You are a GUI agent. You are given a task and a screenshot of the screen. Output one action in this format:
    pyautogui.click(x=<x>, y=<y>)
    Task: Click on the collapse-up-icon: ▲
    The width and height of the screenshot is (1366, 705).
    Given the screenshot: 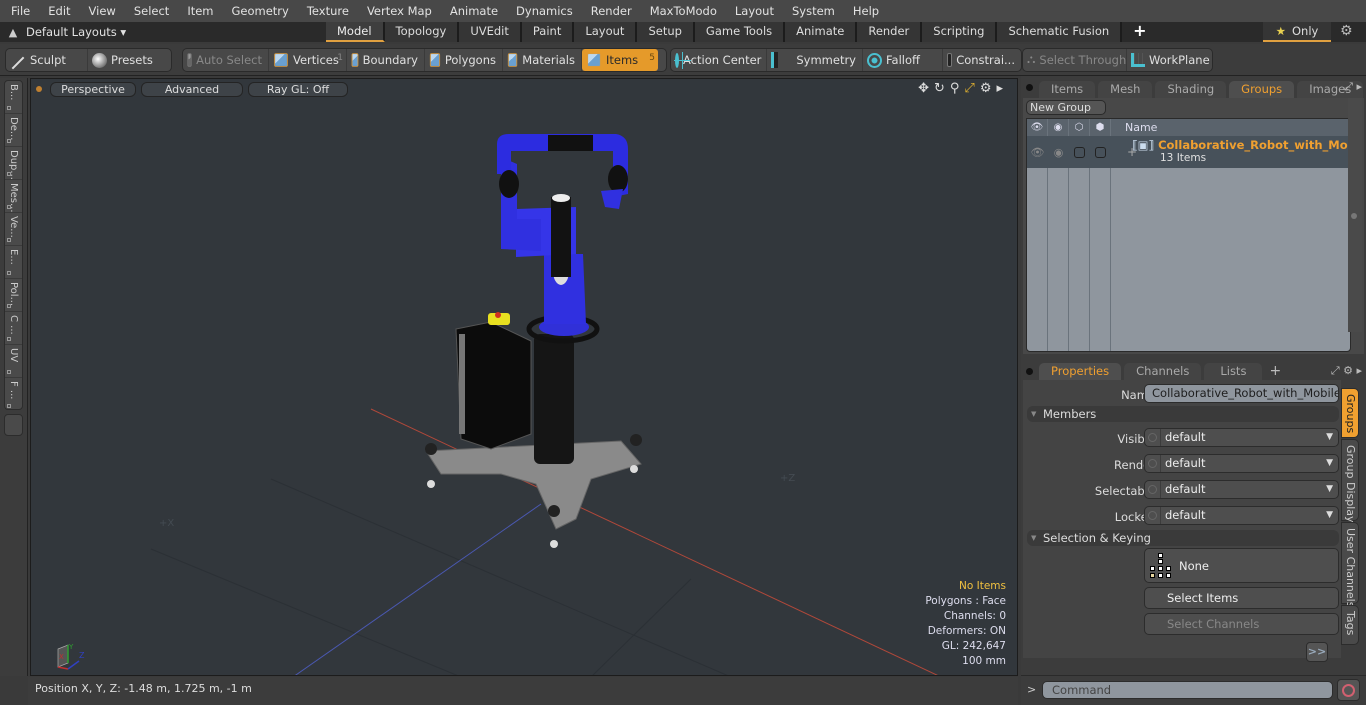 What is the action you would take?
    pyautogui.click(x=13, y=32)
    